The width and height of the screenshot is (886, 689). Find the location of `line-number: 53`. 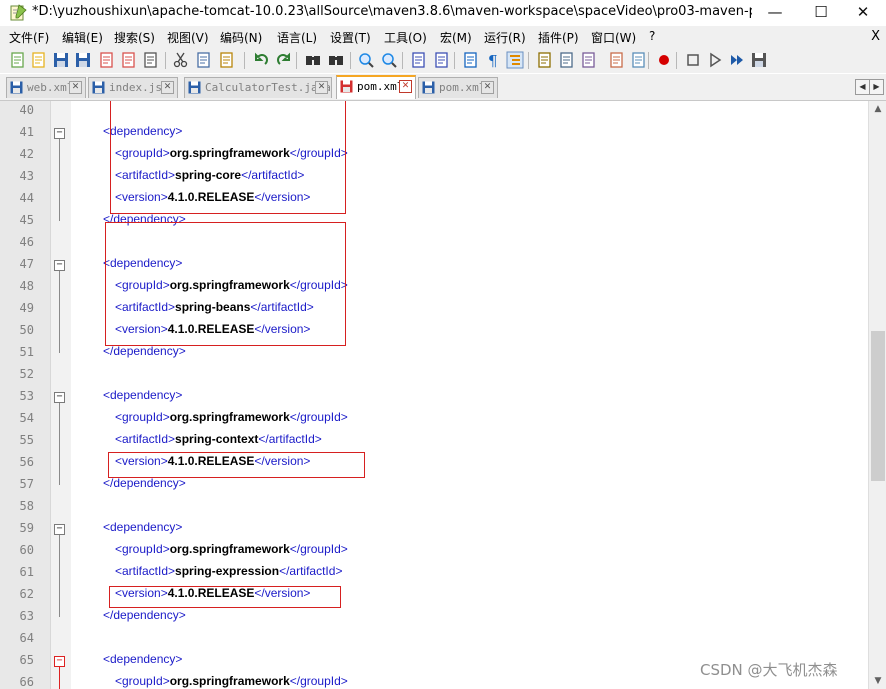

line-number: 53 is located at coordinates (26, 396).